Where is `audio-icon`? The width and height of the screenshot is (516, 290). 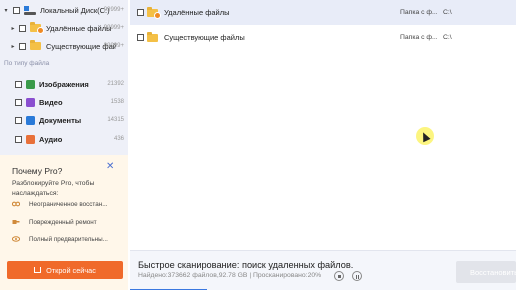
audio-icon is located at coordinates (30, 139).